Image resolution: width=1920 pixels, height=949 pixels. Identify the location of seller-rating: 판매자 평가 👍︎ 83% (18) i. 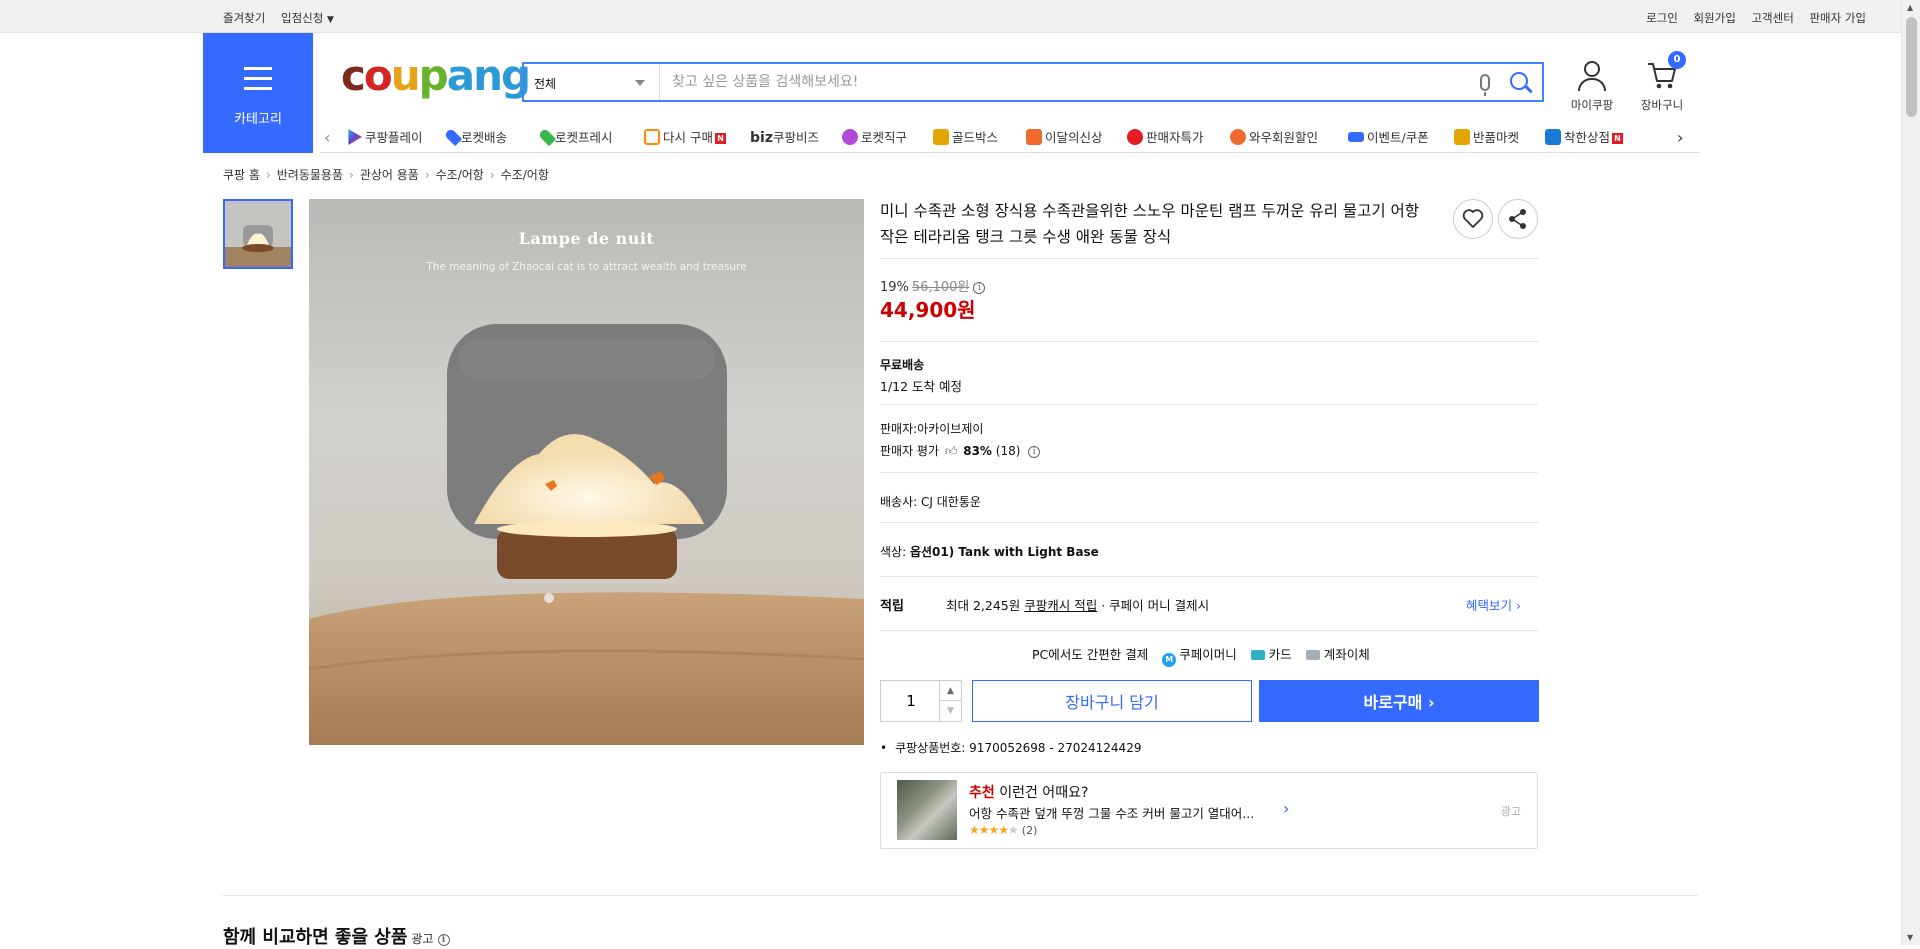
(960, 450).